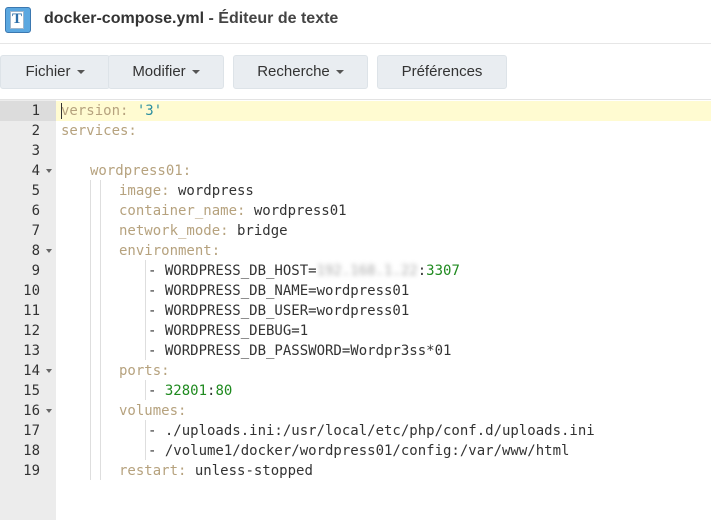 Image resolution: width=711 pixels, height=520 pixels. I want to click on code-line: 14 ports:, so click(355, 371).